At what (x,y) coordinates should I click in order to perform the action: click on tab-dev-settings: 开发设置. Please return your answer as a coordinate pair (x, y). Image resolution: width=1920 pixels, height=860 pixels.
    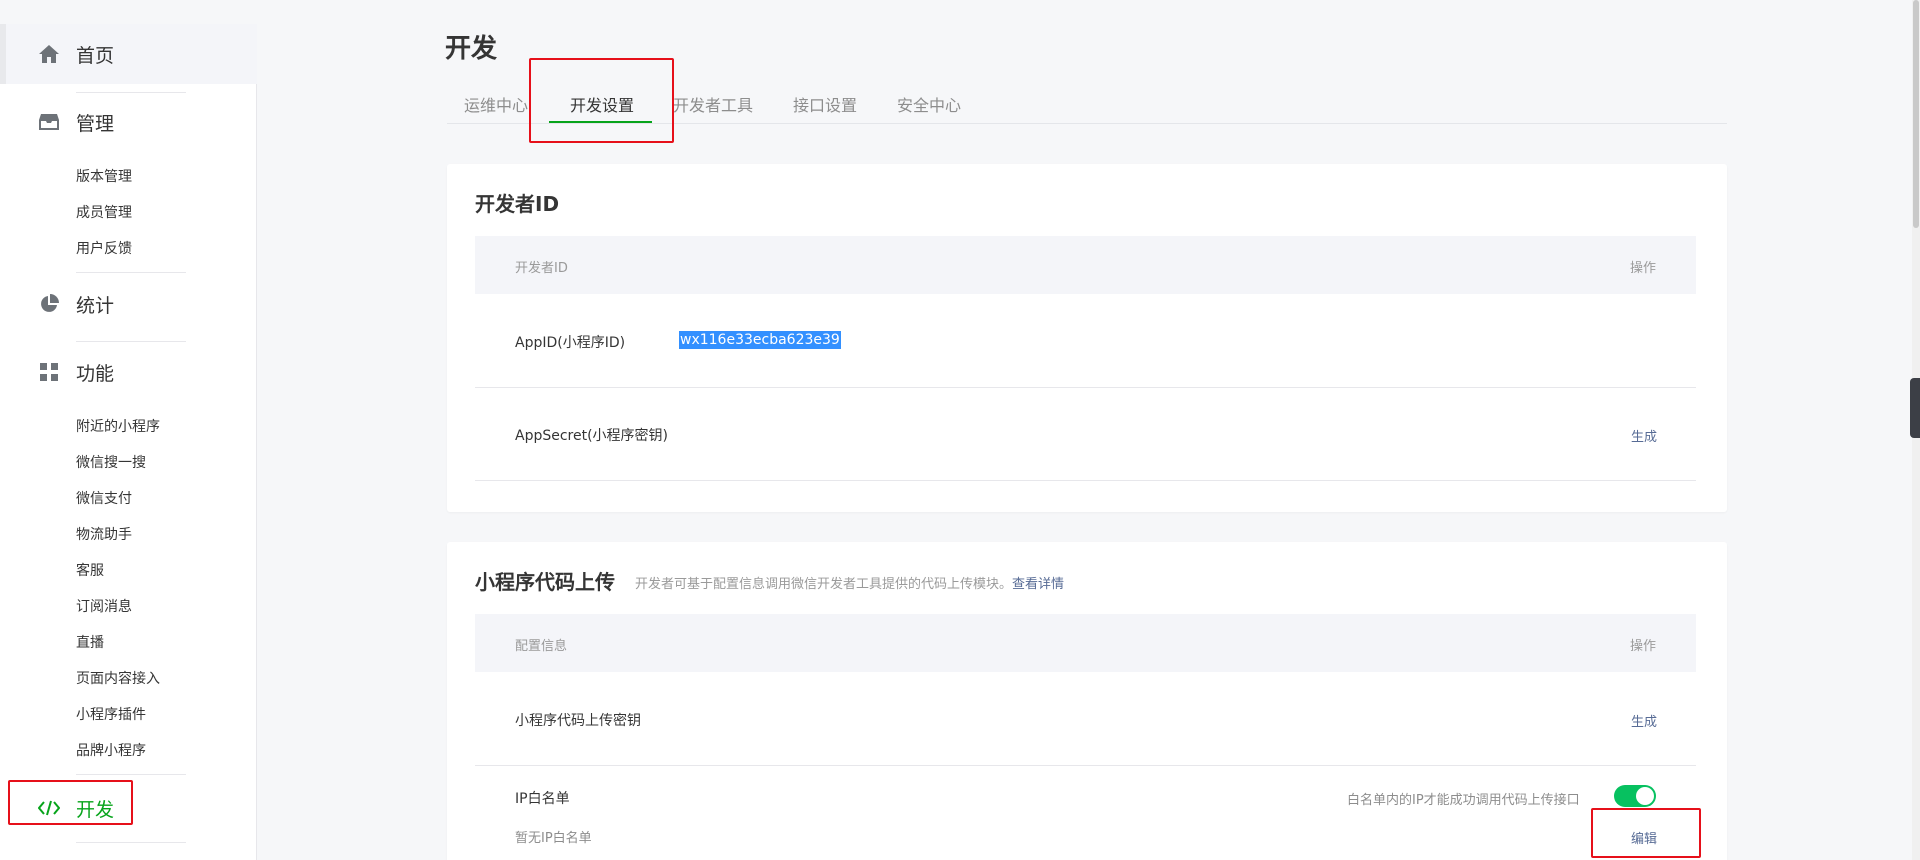
    Looking at the image, I should click on (602, 104).